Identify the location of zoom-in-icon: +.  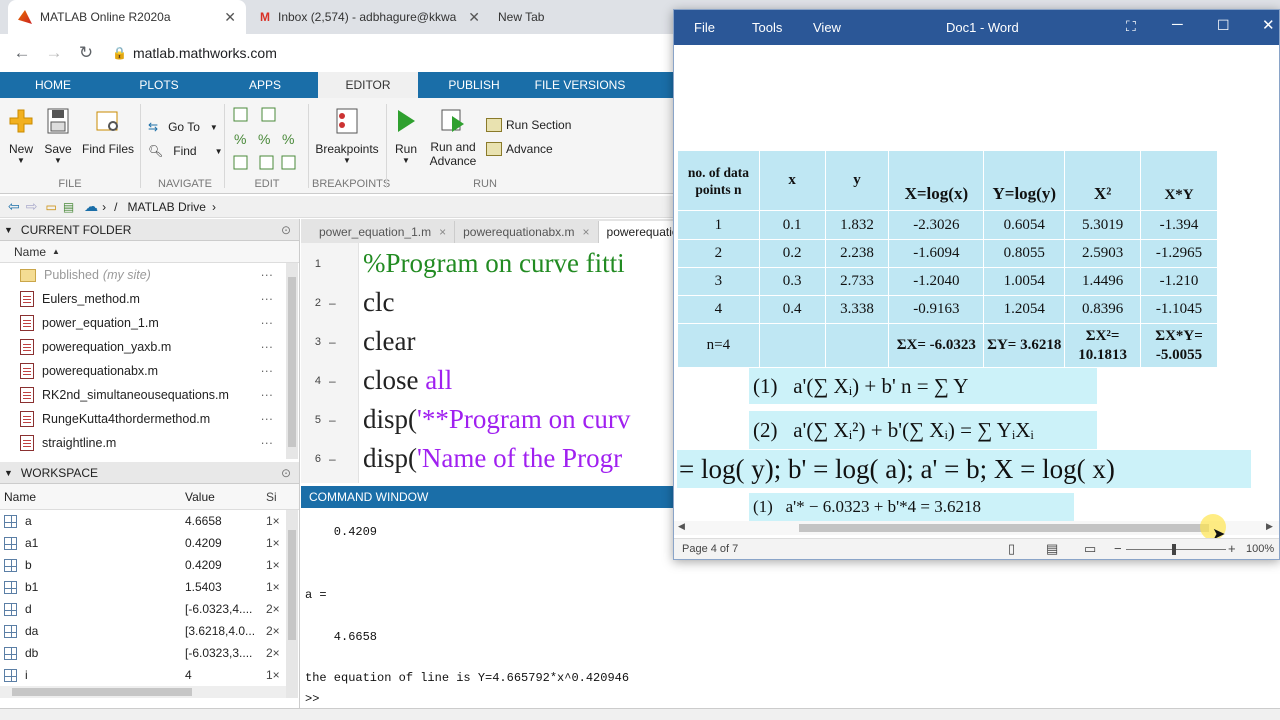
(1232, 548).